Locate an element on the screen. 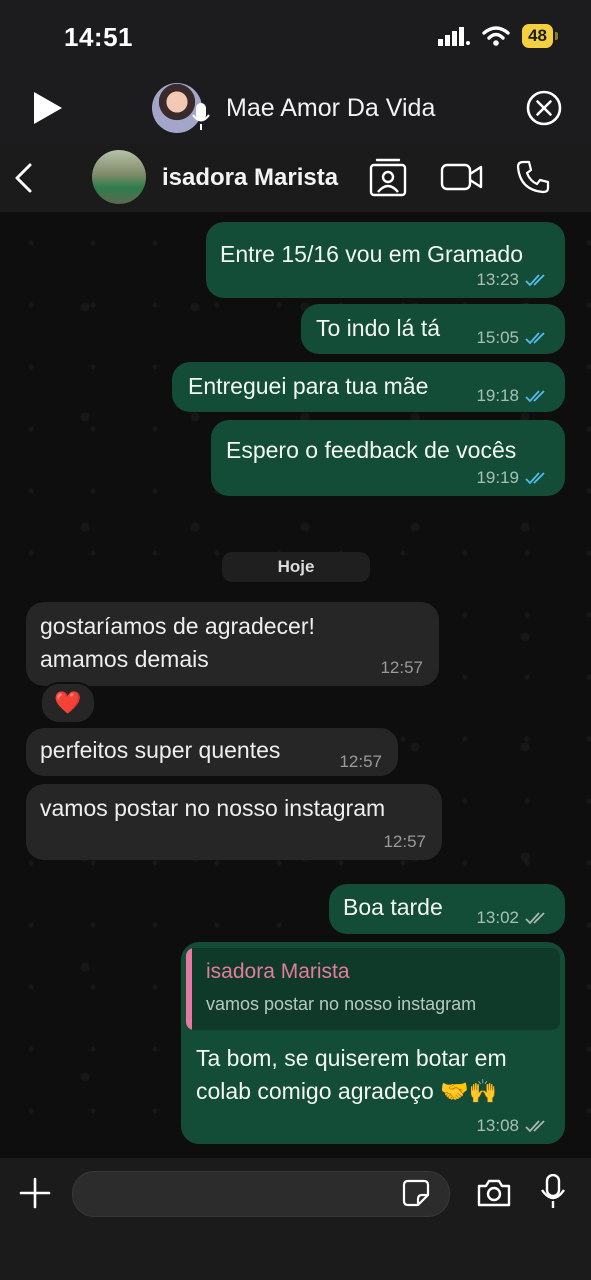 This screenshot has width=591, height=1280. day-separator: Hoje is located at coordinates (296, 567).